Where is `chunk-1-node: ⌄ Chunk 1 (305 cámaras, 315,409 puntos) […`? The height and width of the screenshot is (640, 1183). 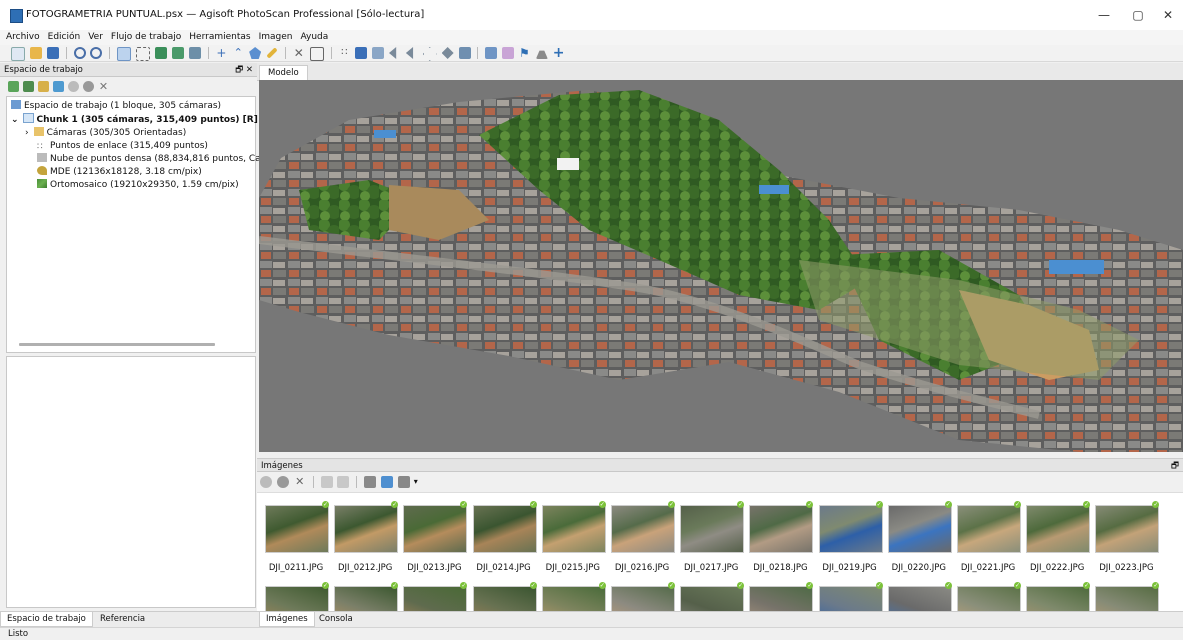 chunk-1-node: ⌄ Chunk 1 (305 cámaras, 315,409 puntos) [… is located at coordinates (134, 119).